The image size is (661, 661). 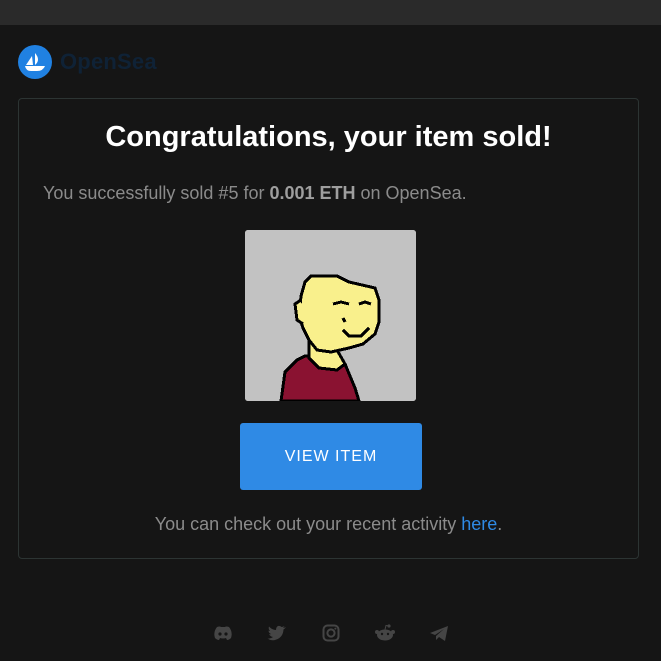 What do you see at coordinates (328, 137) in the screenshot?
I see `email-title: Congratulations, your item sold!` at bounding box center [328, 137].